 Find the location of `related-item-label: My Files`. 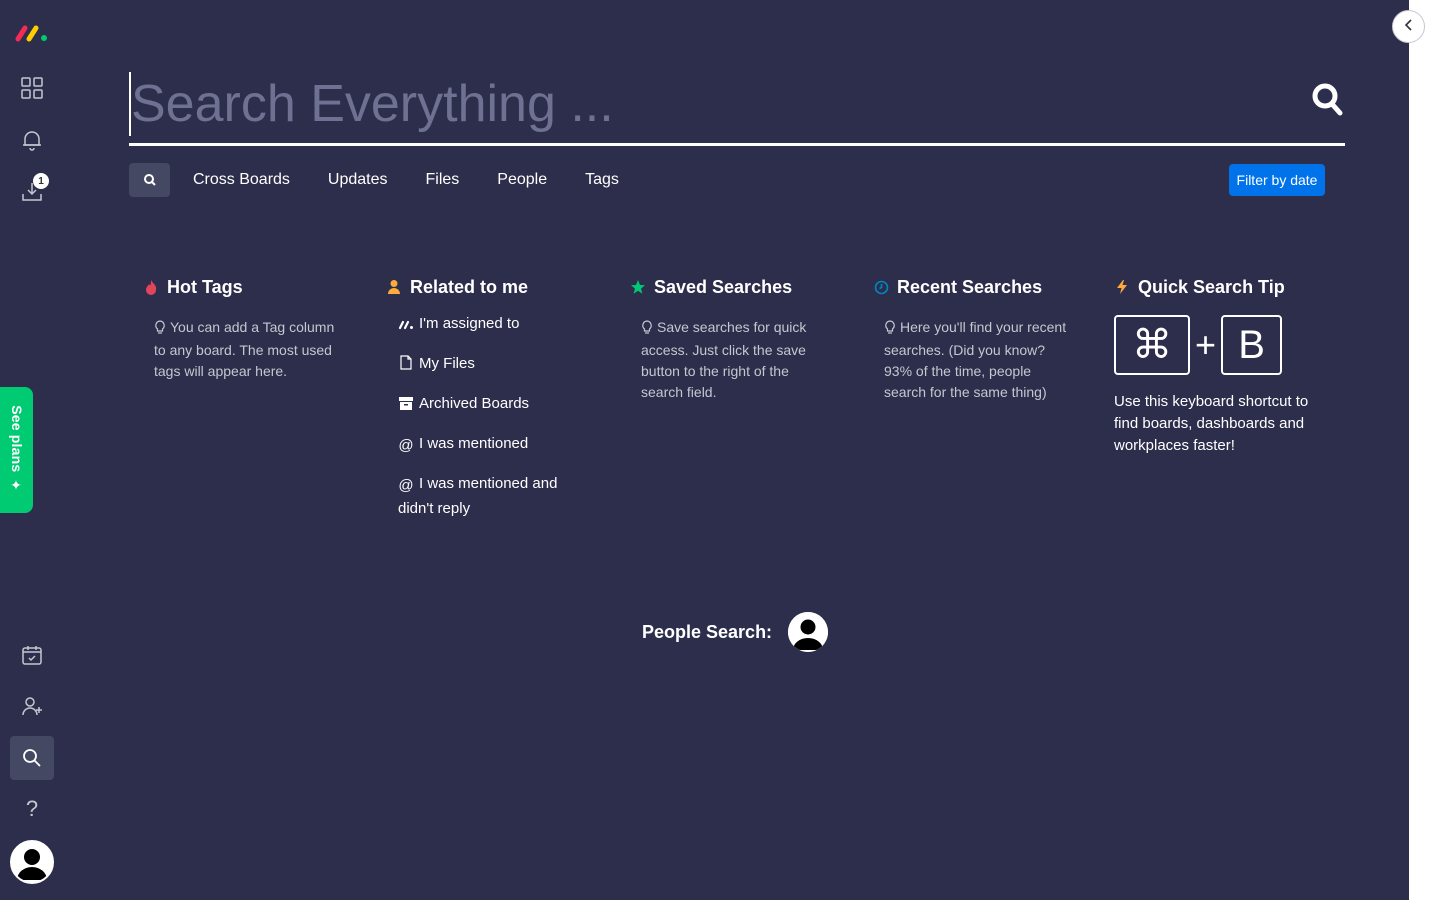

related-item-label: My Files is located at coordinates (447, 363).